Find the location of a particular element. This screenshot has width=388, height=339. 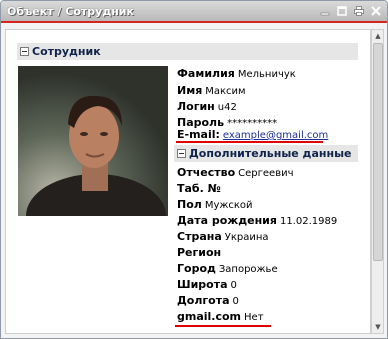

field-gender: Пол Мужской is located at coordinates (215, 205).